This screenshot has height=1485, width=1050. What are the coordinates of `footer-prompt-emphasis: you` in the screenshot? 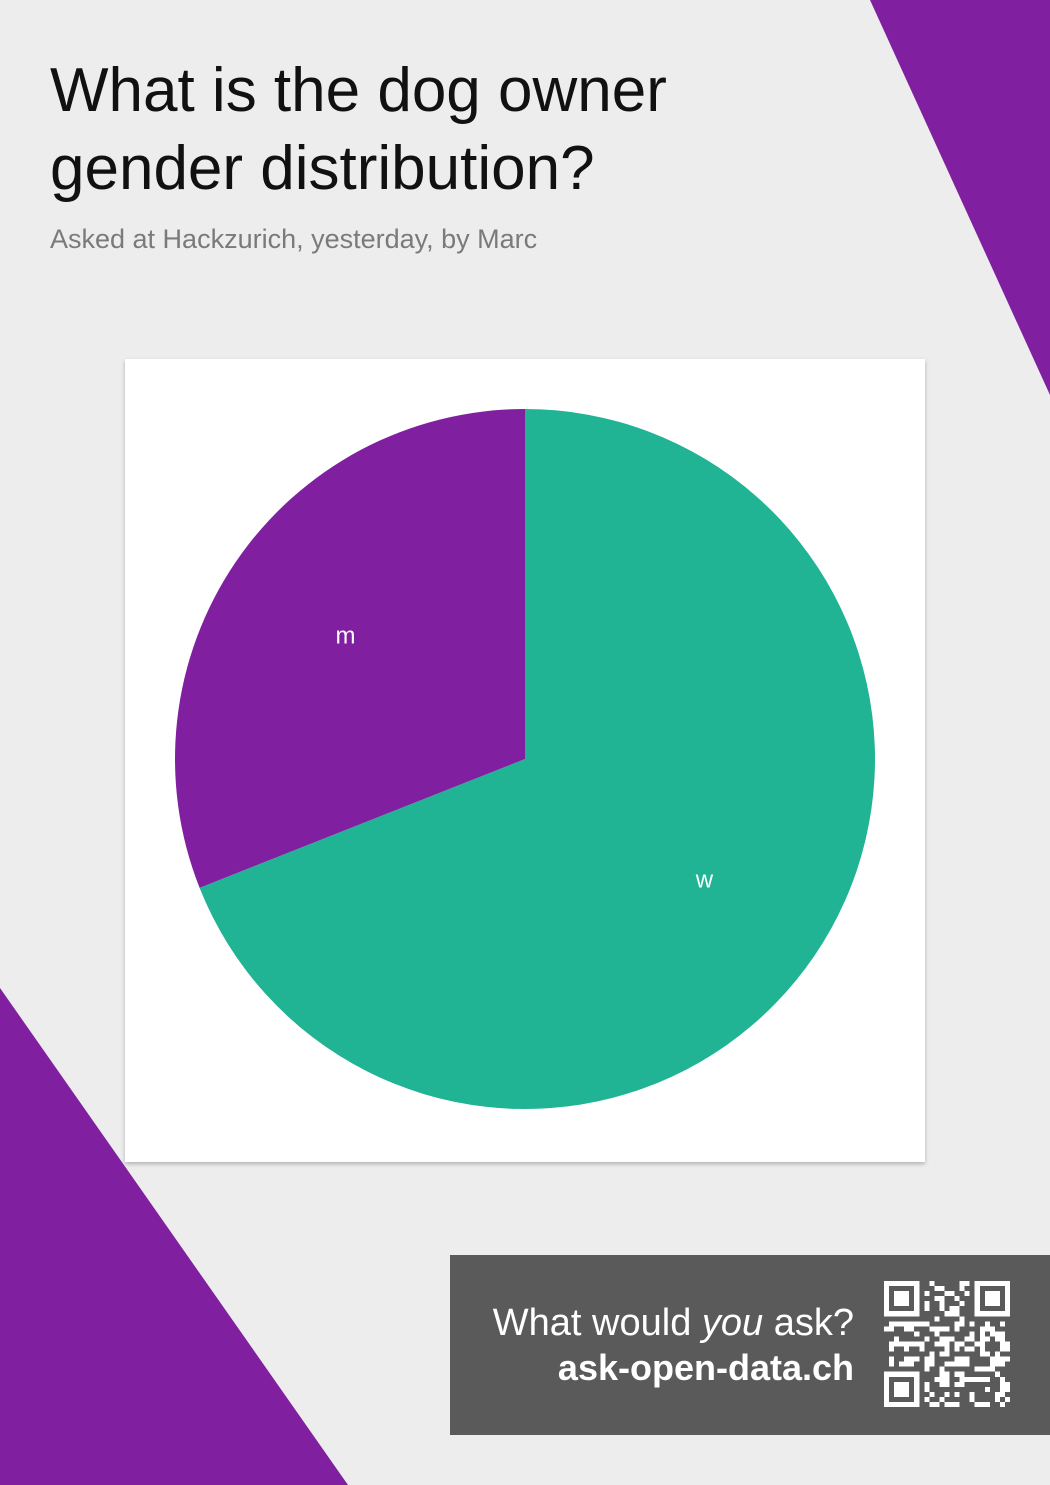 It's located at (732, 1323).